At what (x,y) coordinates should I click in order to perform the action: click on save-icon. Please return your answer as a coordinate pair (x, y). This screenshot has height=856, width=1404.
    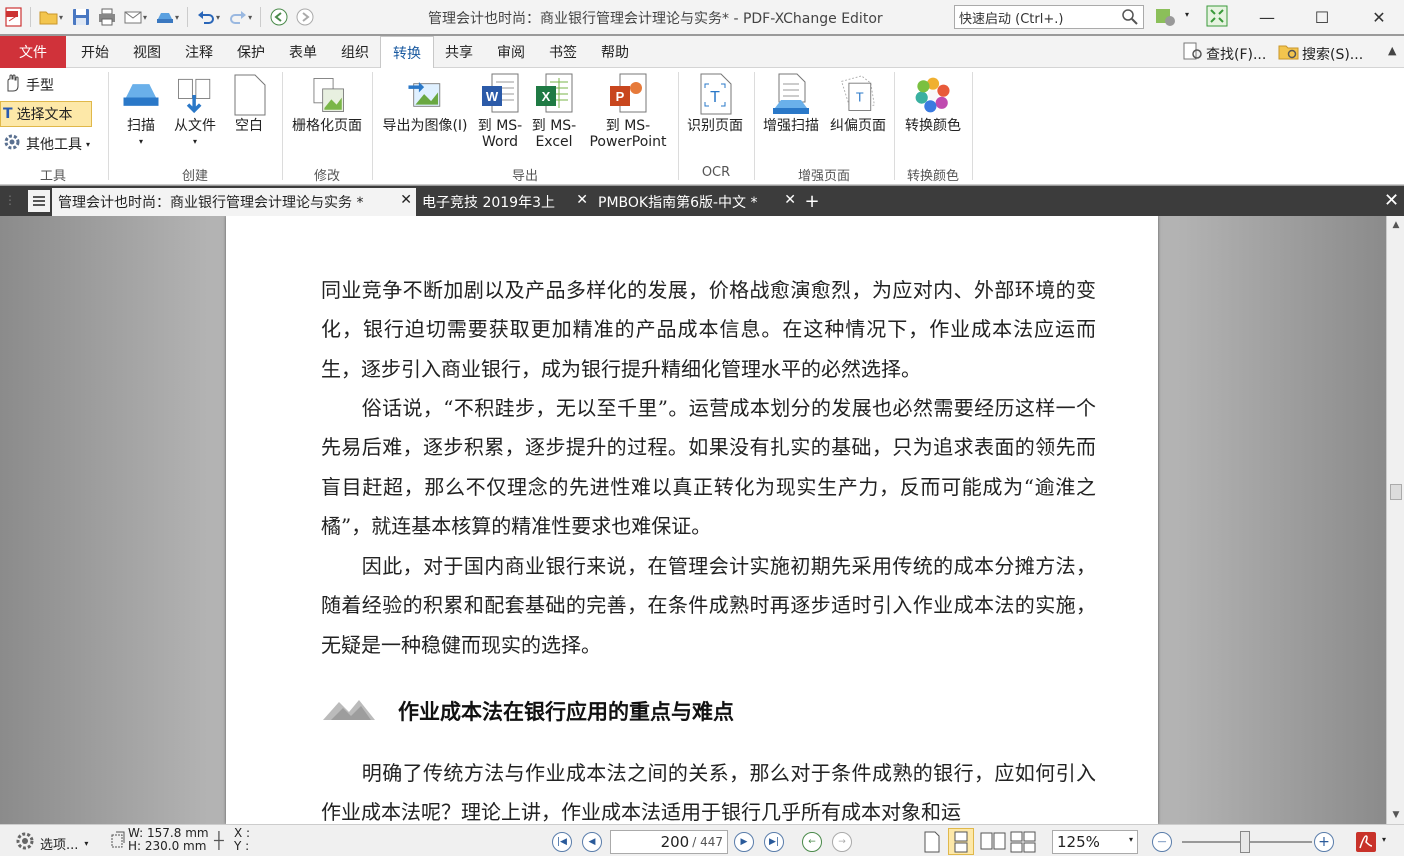
    Looking at the image, I should click on (81, 17).